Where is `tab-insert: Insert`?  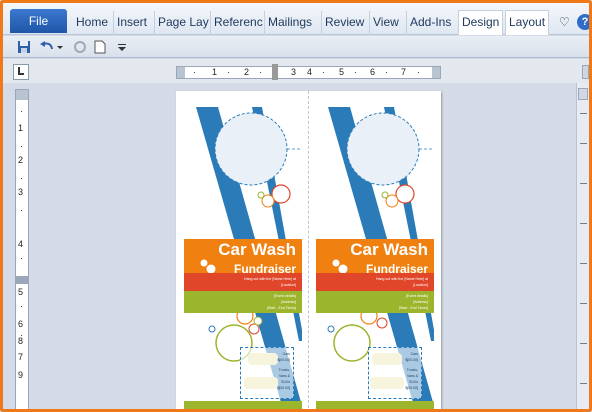 tab-insert: Insert is located at coordinates (131, 23).